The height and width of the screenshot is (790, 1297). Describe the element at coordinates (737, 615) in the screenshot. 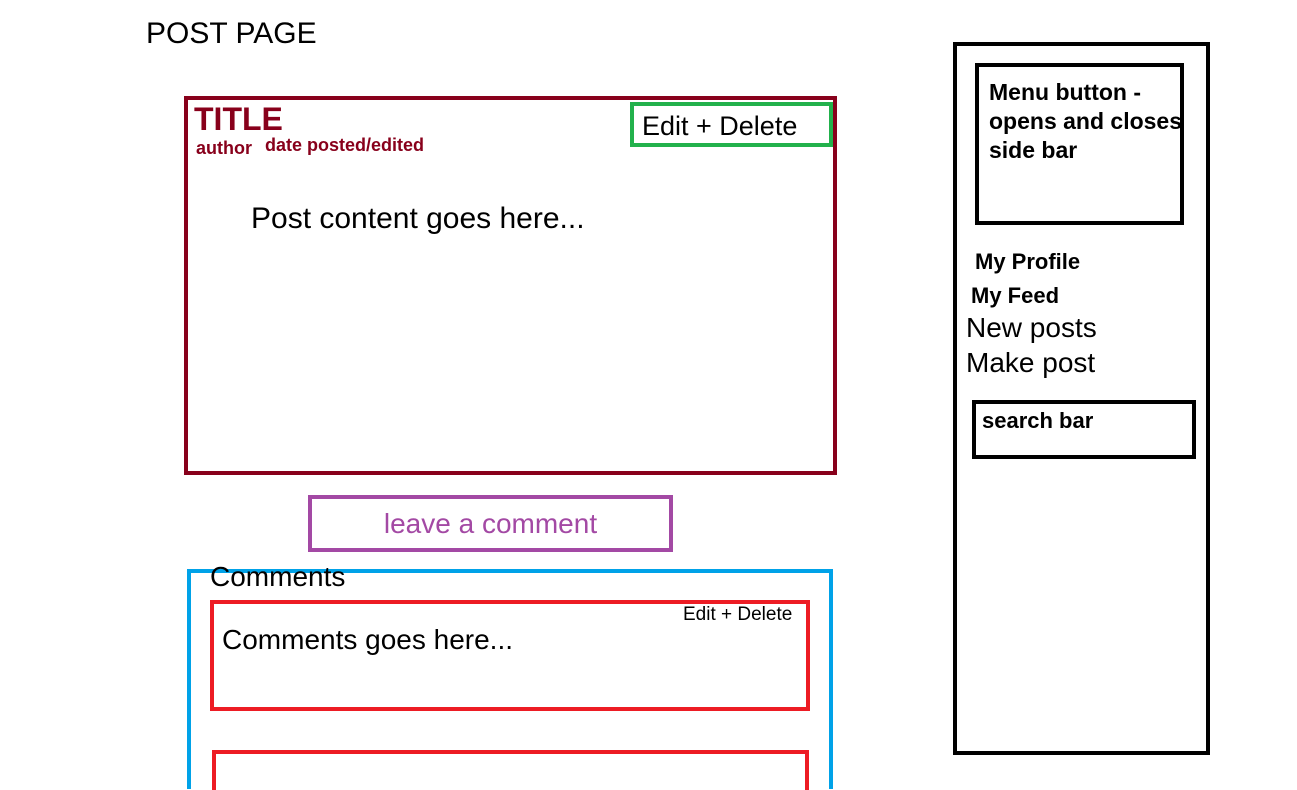

I see `comment-edit-delete-button: Edit + Delete` at that location.